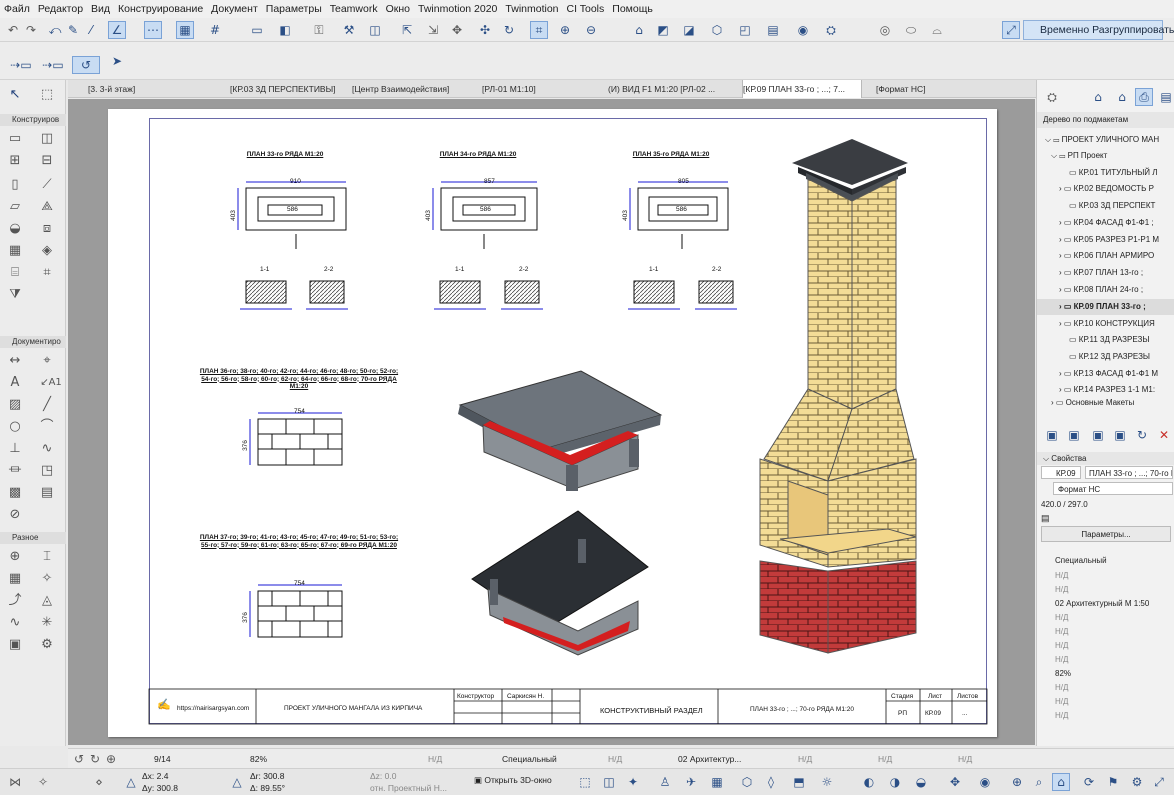  I want to click on relative-construction-icon: ⋄, so click(99, 782).